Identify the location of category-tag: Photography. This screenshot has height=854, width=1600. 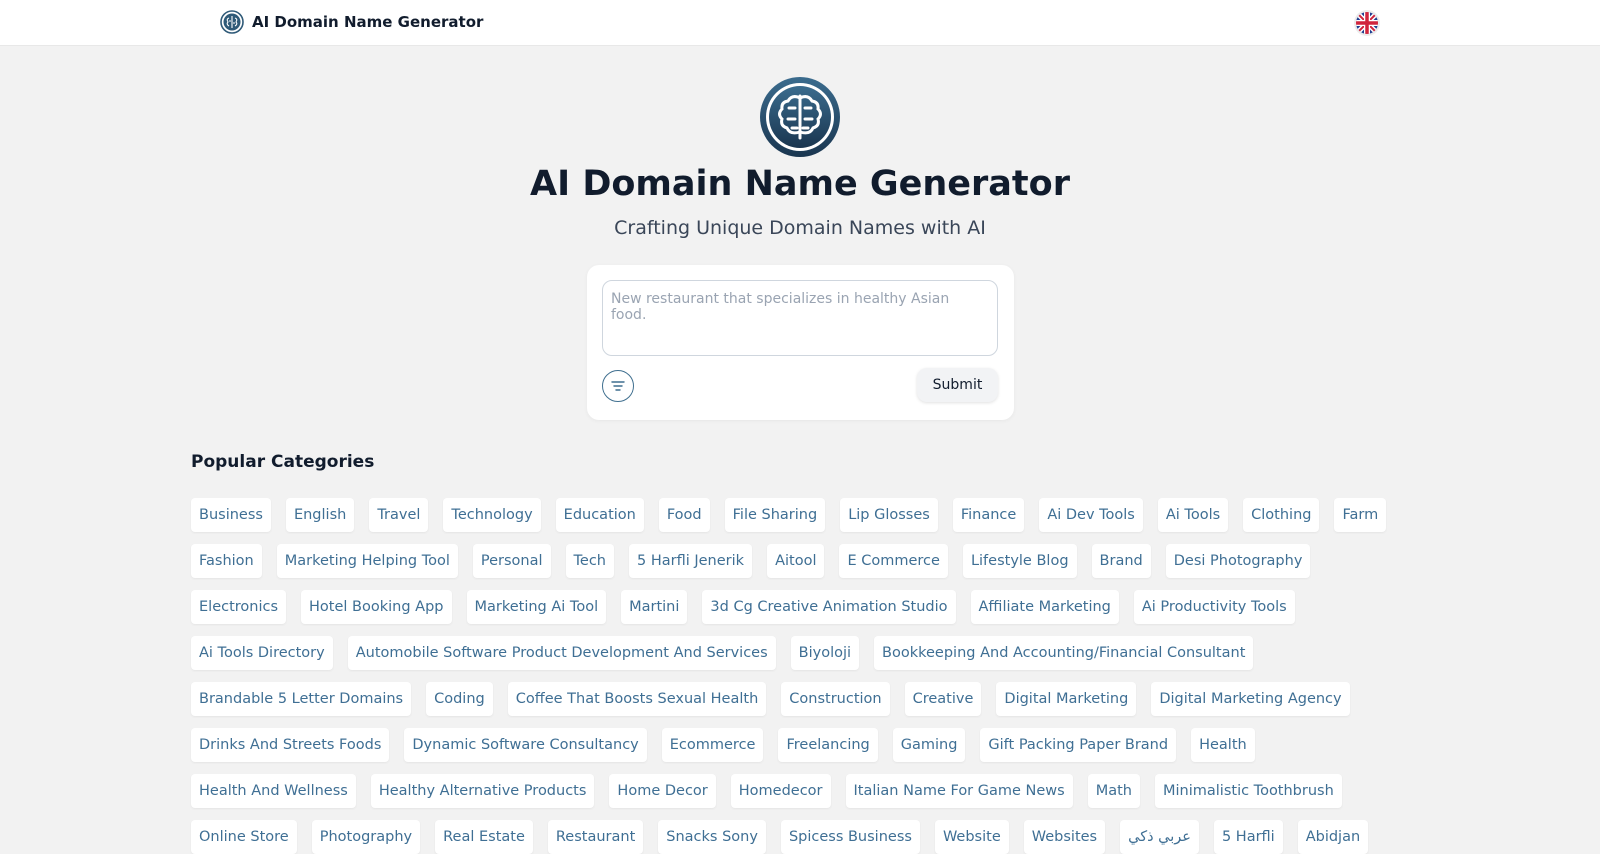
(366, 837).